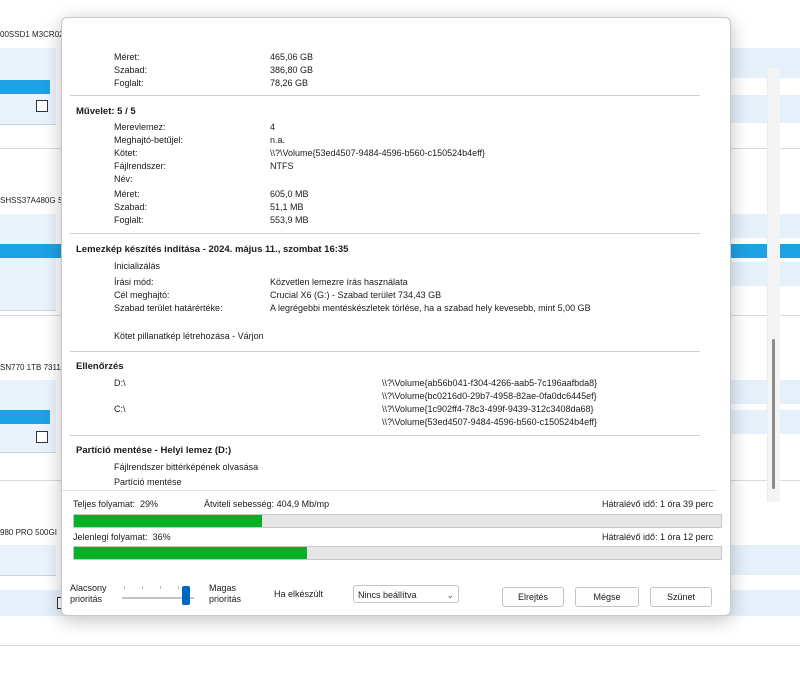 The height and width of the screenshot is (690, 800). Describe the element at coordinates (190, 553) in the screenshot. I see `current-progress-fill` at that location.